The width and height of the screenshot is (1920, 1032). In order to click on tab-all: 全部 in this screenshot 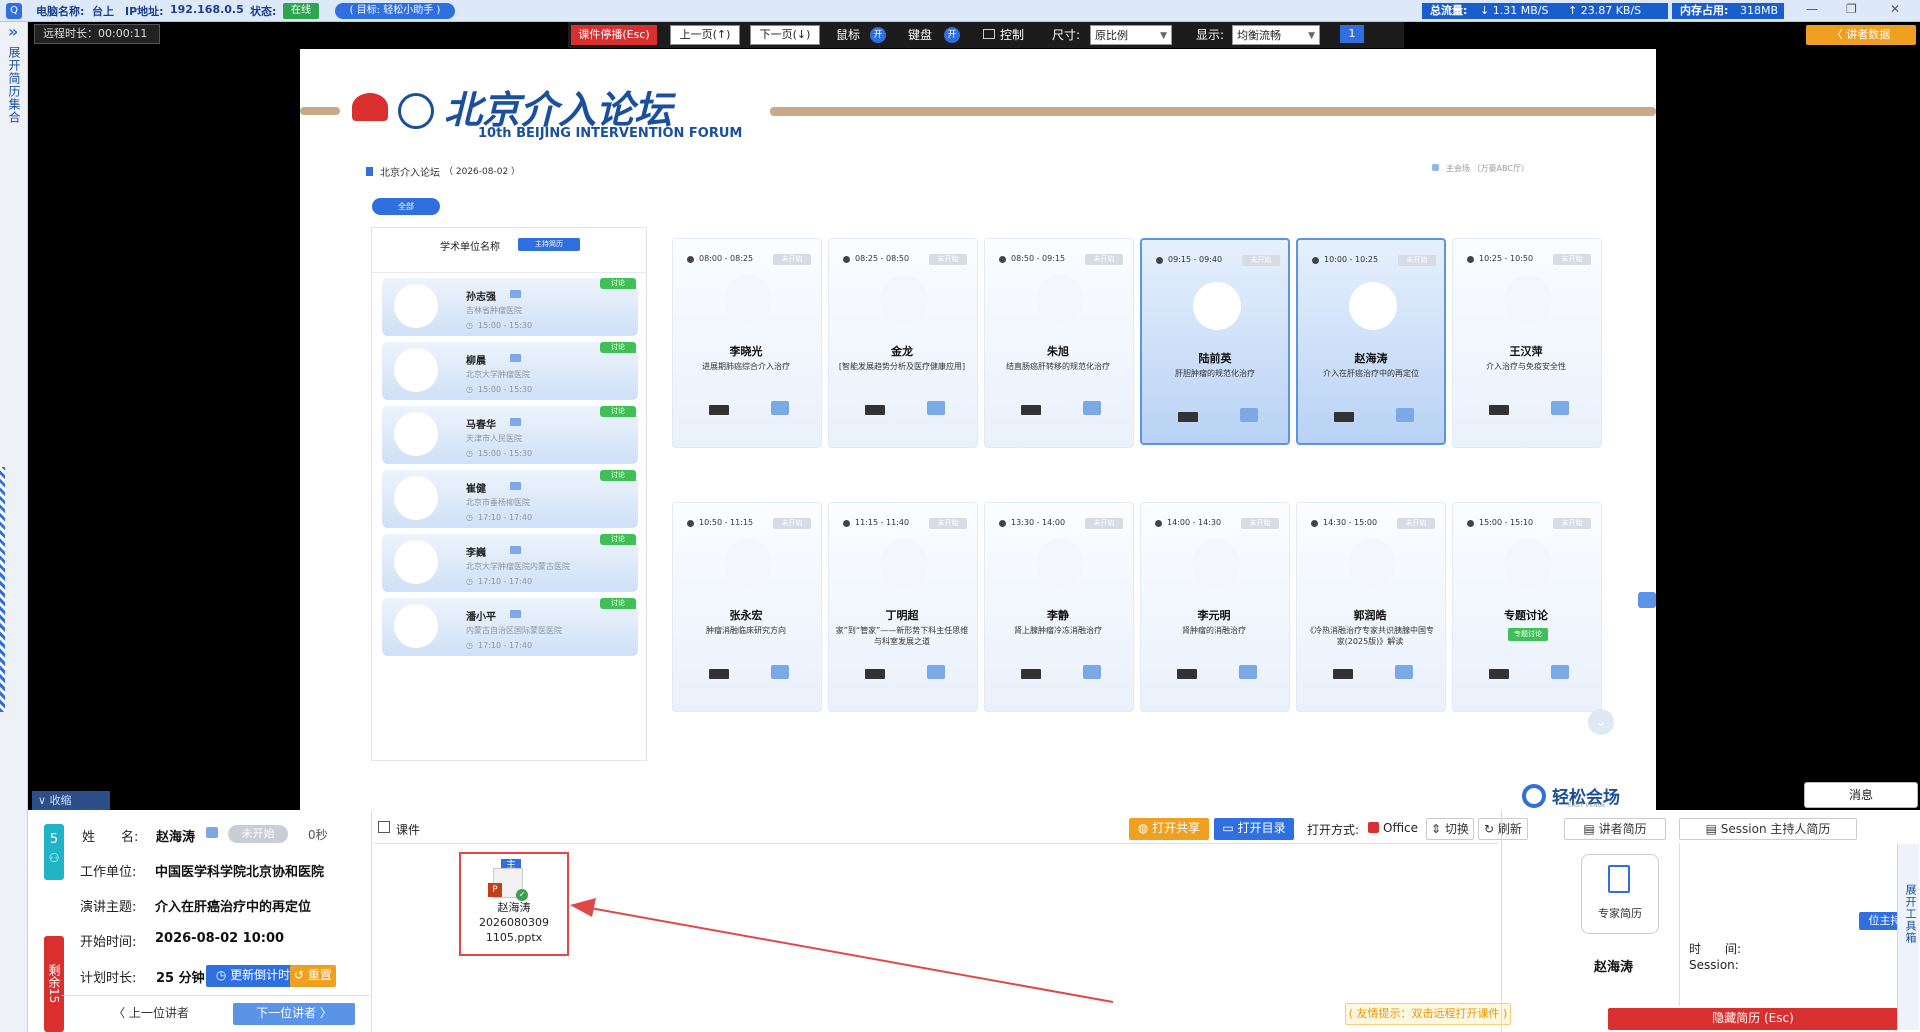, I will do `click(406, 206)`.